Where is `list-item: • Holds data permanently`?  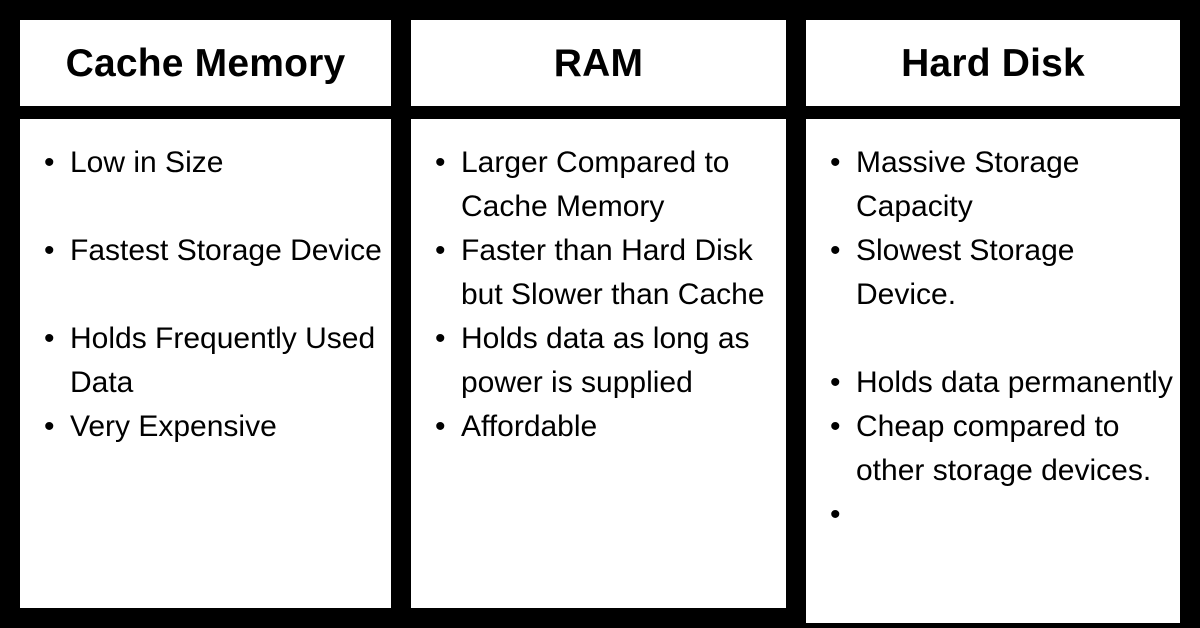
list-item: • Holds data permanently is located at coordinates (993, 383).